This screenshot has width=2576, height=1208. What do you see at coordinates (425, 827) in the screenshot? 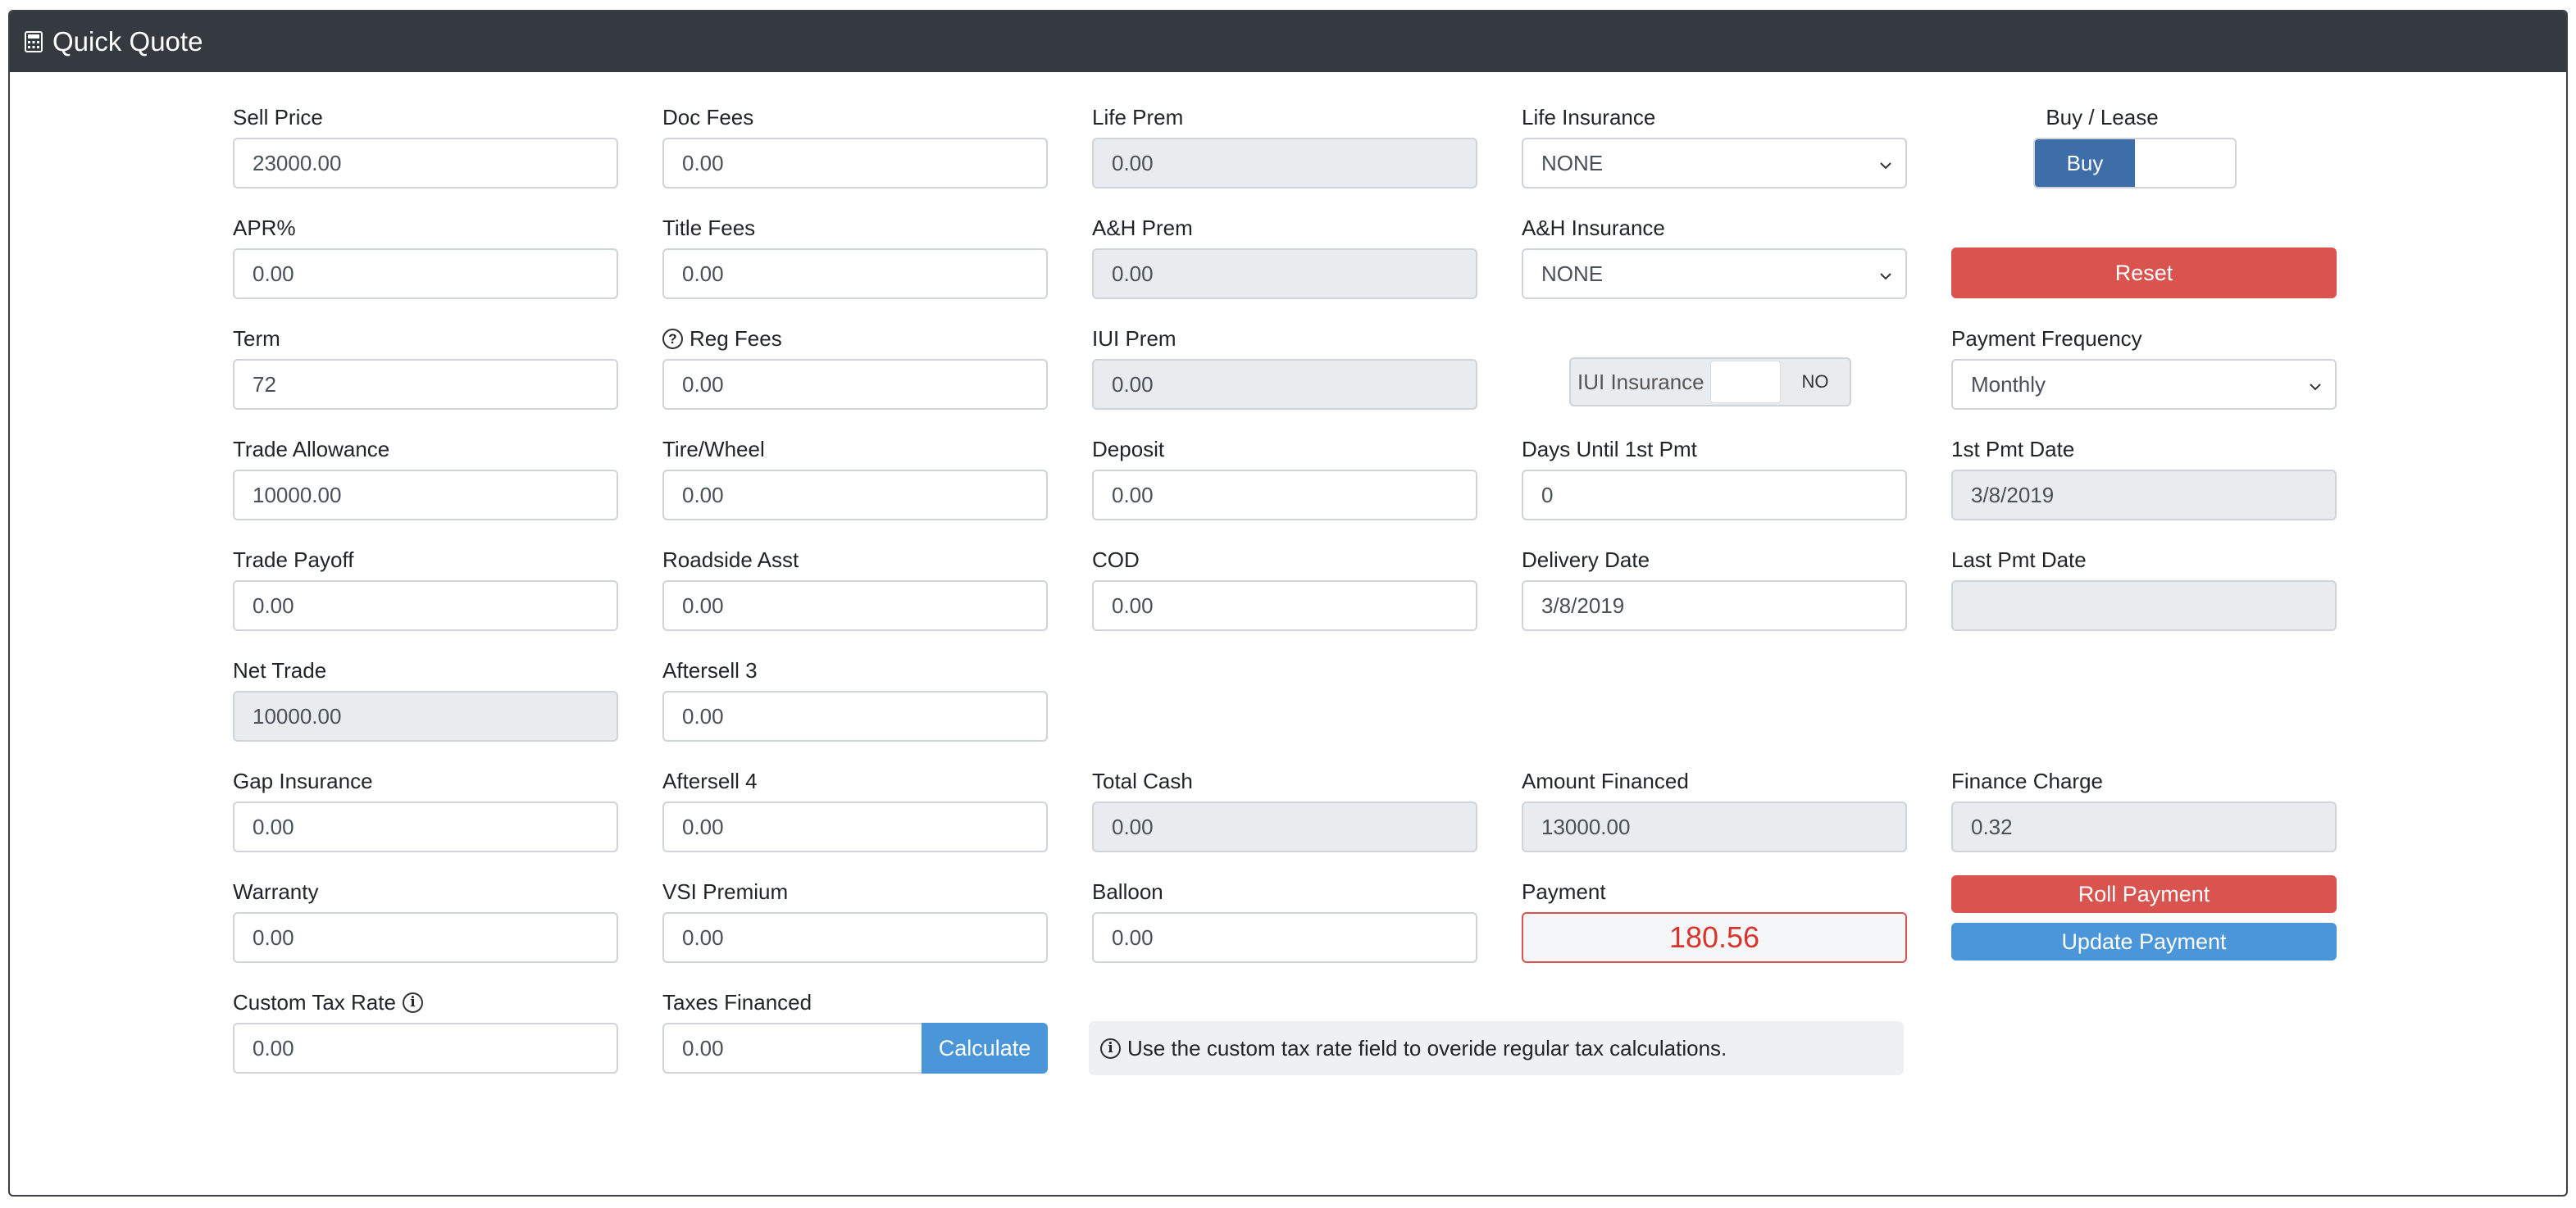
I see `gap-insurance-input: 0.00` at bounding box center [425, 827].